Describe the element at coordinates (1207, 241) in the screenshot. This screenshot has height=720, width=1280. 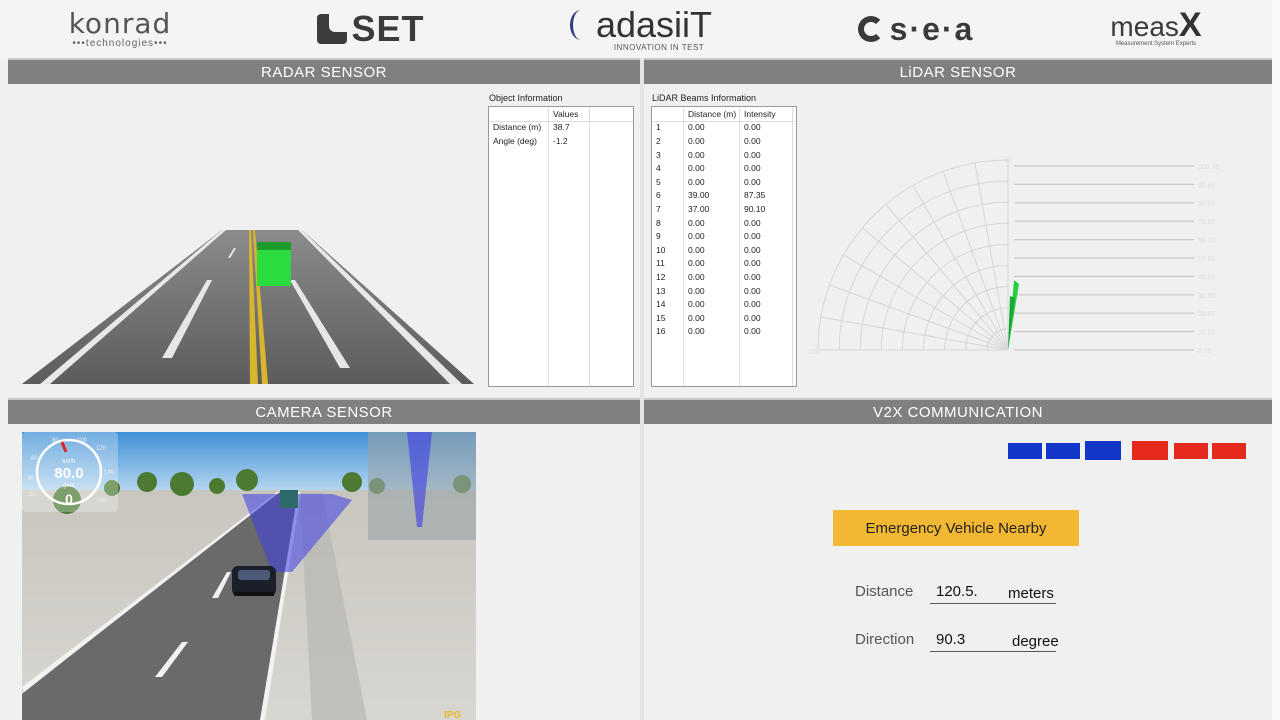
I see `intensity-tick-label: 60.00` at that location.